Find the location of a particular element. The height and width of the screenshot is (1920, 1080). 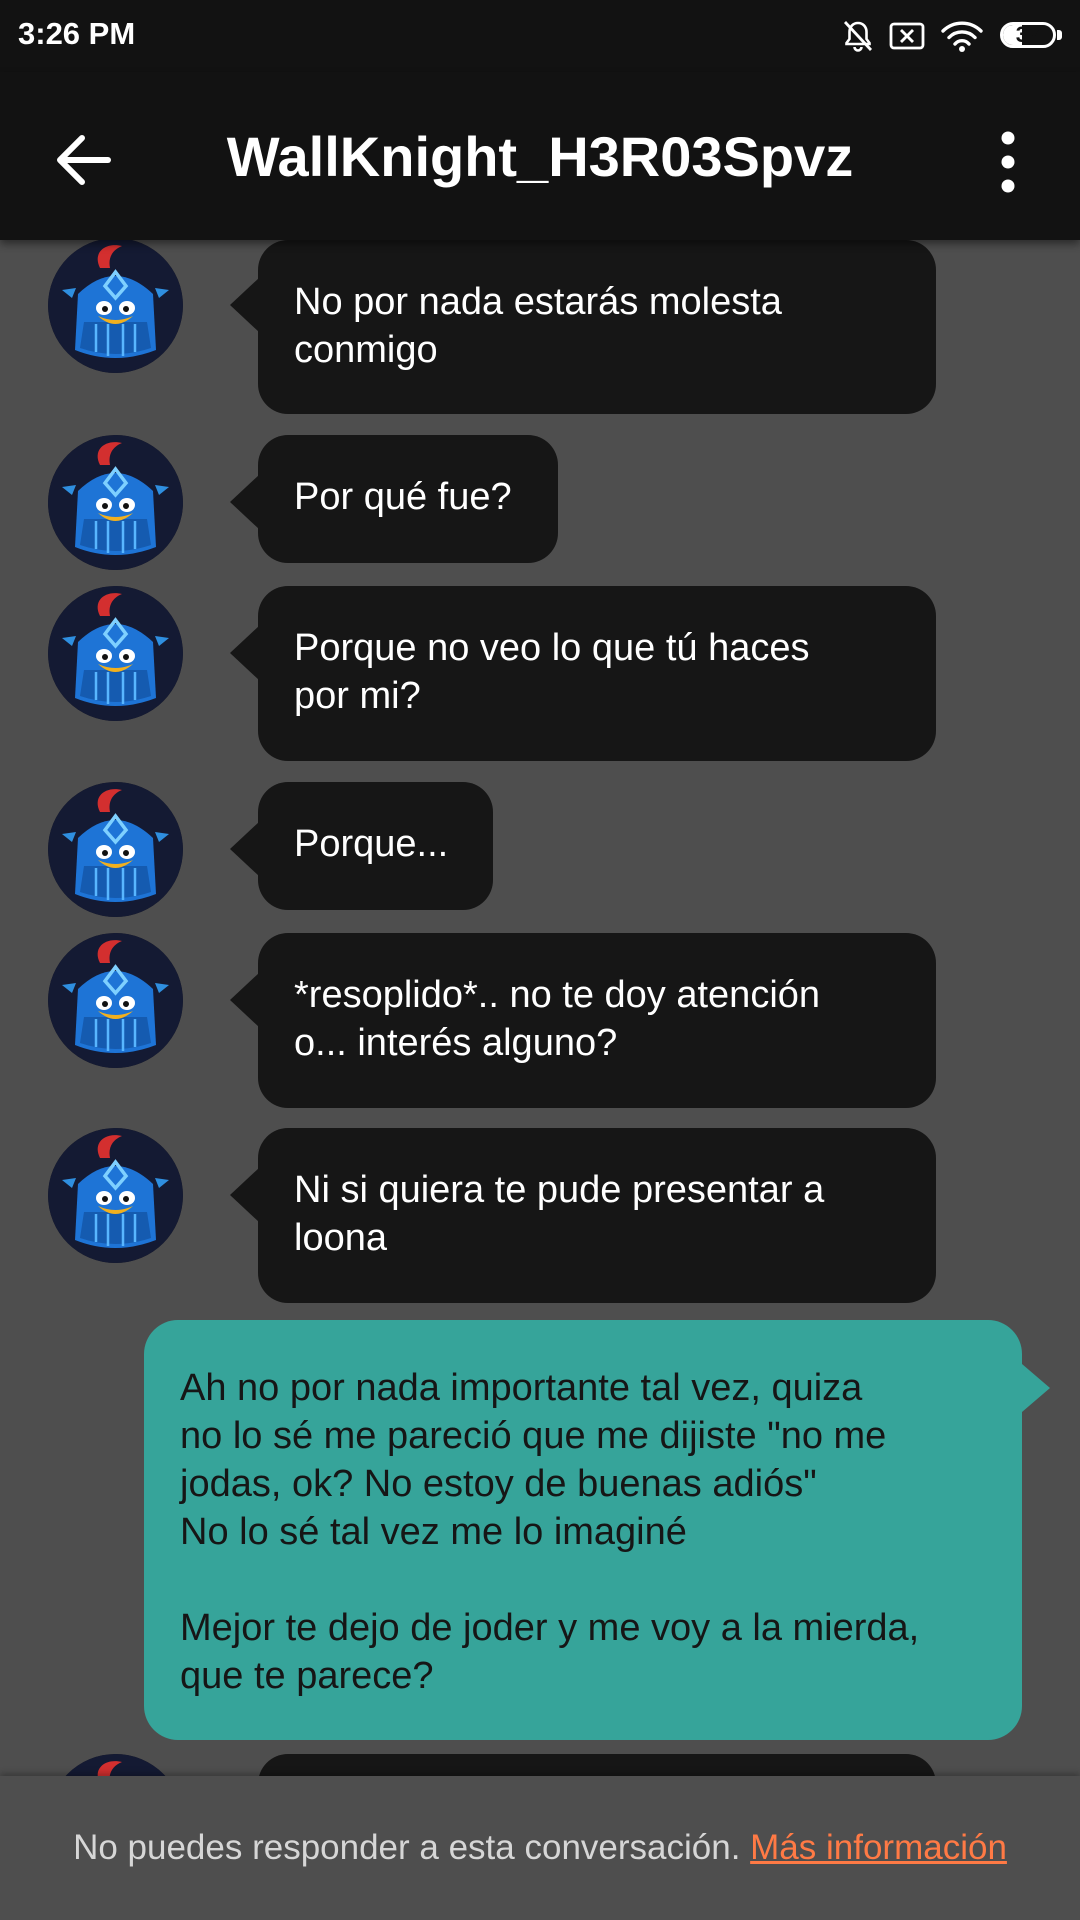

battery-level-text: 37 is located at coordinates (1028, 34).